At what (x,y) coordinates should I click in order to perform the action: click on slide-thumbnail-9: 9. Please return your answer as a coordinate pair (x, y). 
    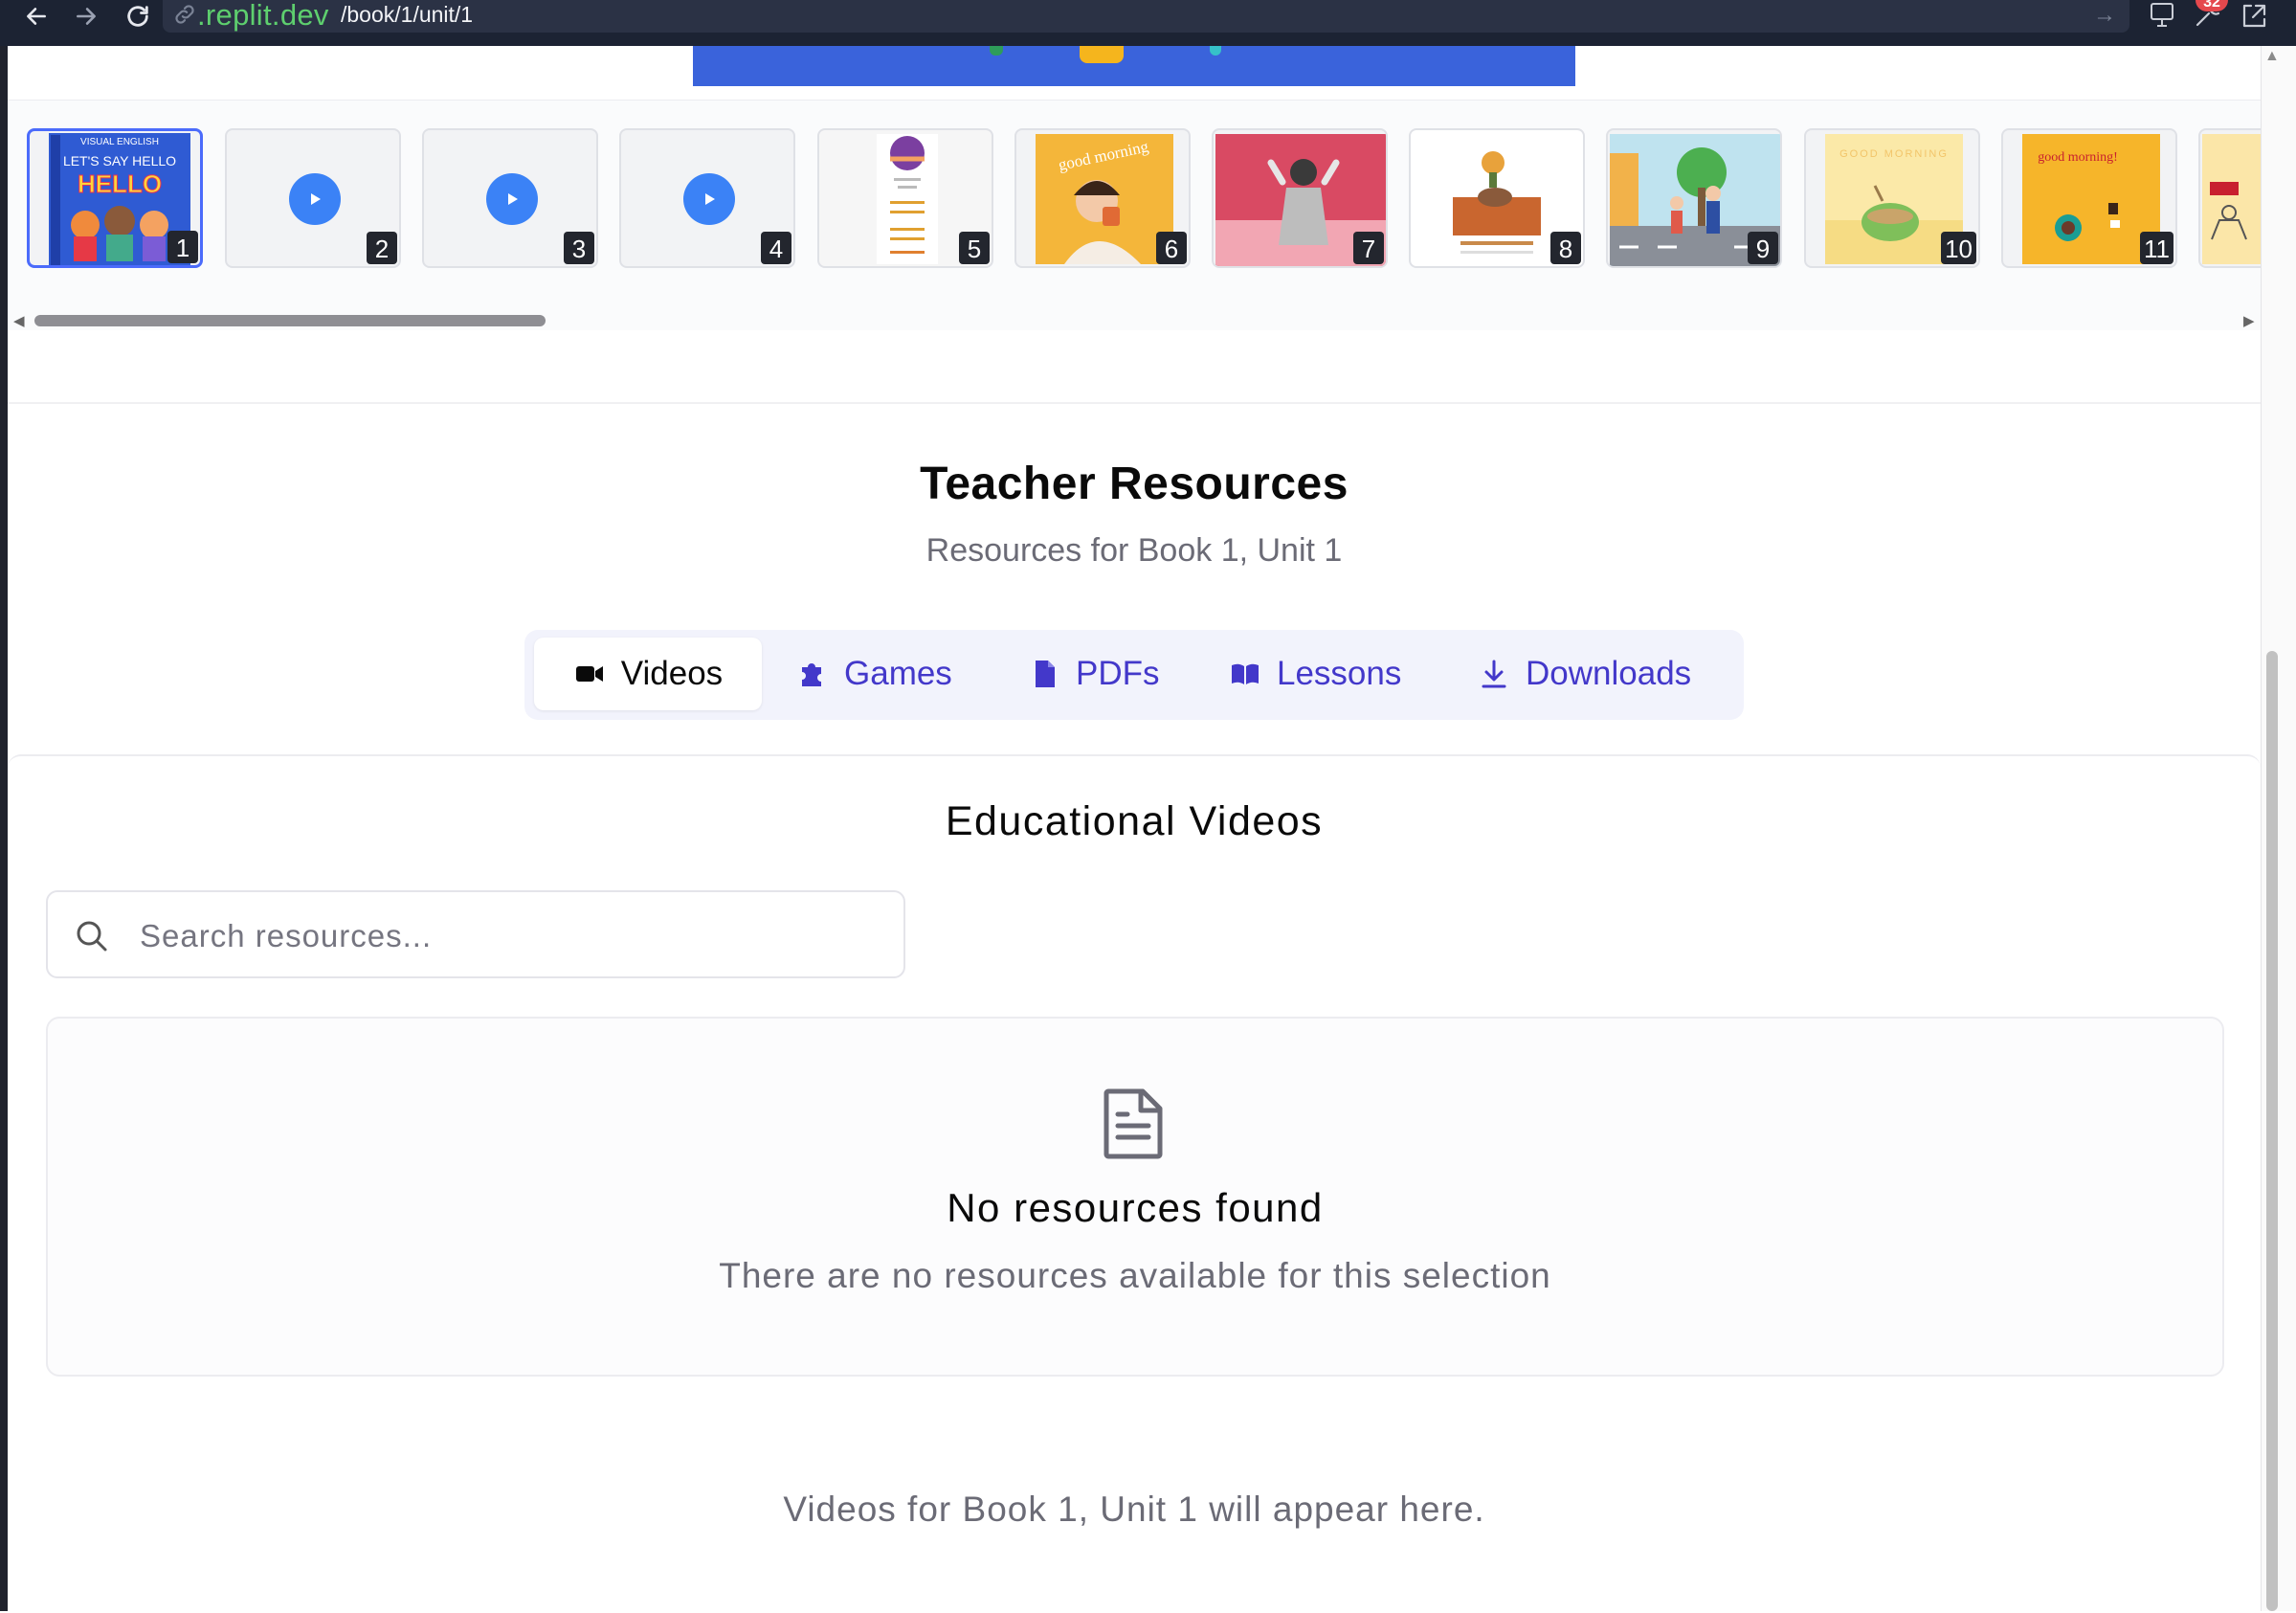
    Looking at the image, I should click on (1694, 198).